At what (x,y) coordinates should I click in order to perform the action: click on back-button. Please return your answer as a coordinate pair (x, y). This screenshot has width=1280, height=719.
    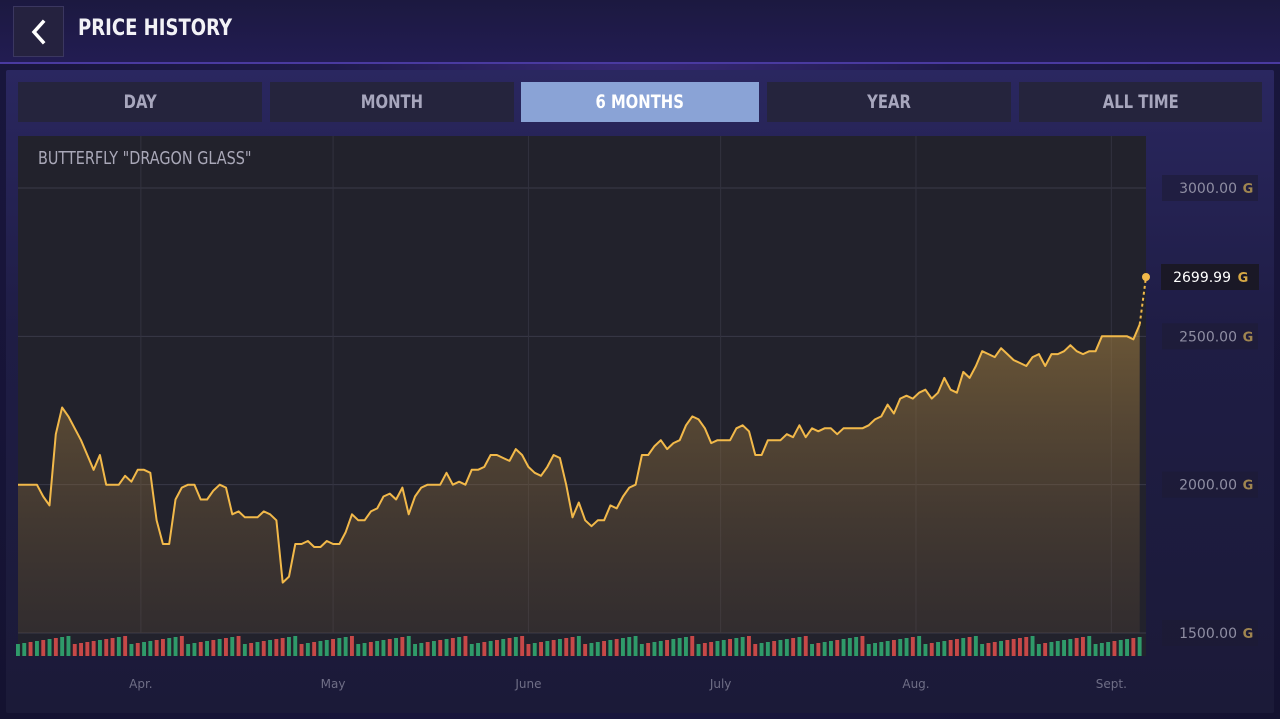
    Looking at the image, I should click on (38, 31).